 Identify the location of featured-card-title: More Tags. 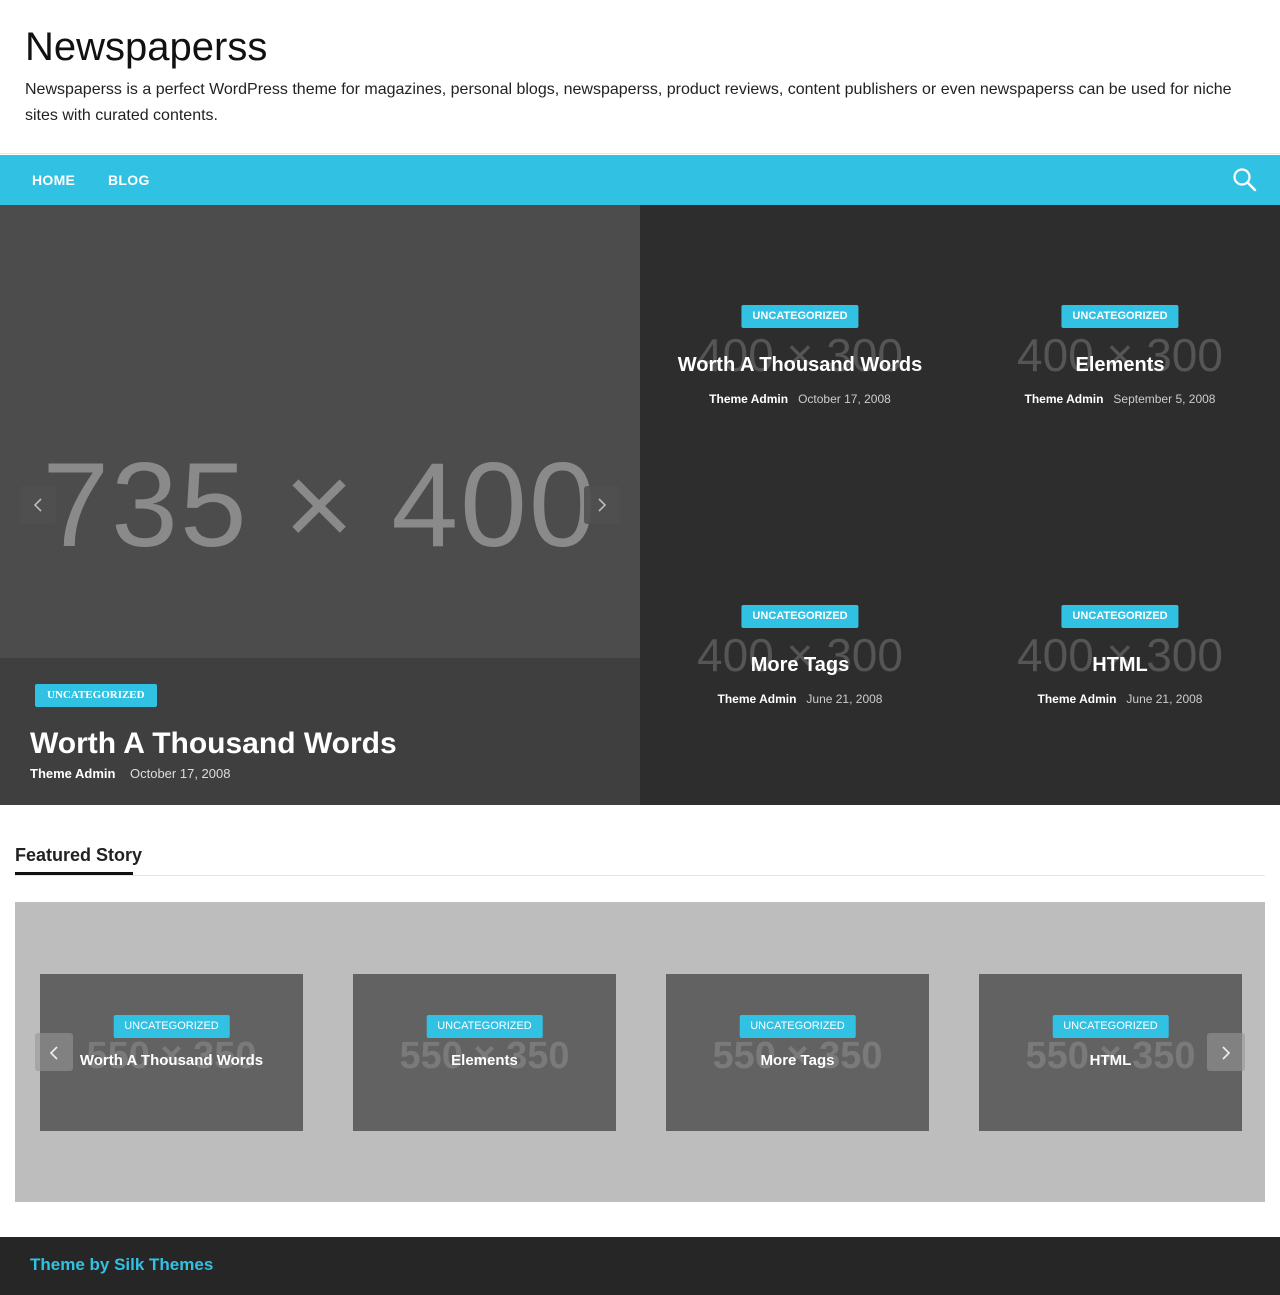
(797, 1061).